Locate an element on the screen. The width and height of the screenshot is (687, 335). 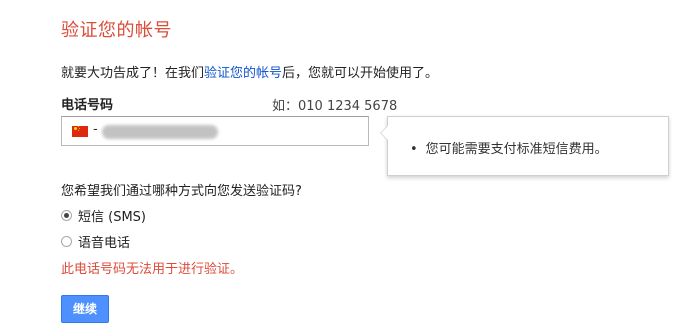
sms-option: 短信 (SMS) is located at coordinates (103, 215).